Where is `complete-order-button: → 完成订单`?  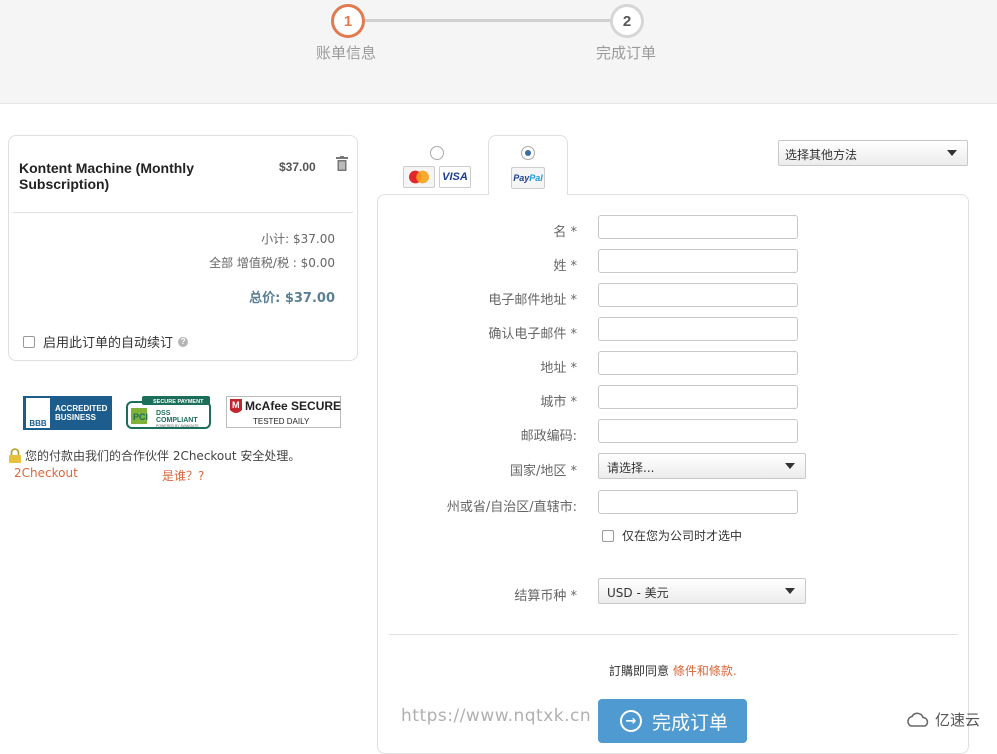
complete-order-button: → 完成订单 is located at coordinates (672, 721).